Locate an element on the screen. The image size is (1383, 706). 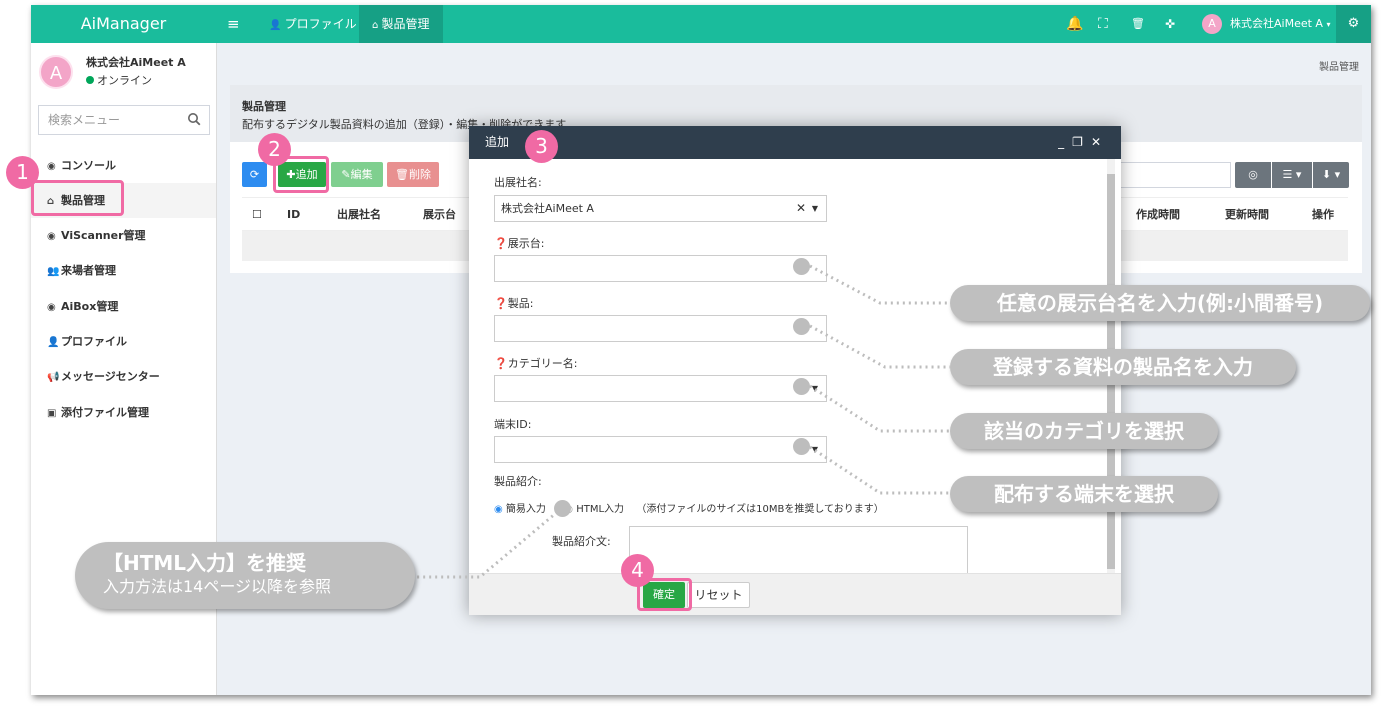
toggle-view-icon: ◎ is located at coordinates (1253, 175).